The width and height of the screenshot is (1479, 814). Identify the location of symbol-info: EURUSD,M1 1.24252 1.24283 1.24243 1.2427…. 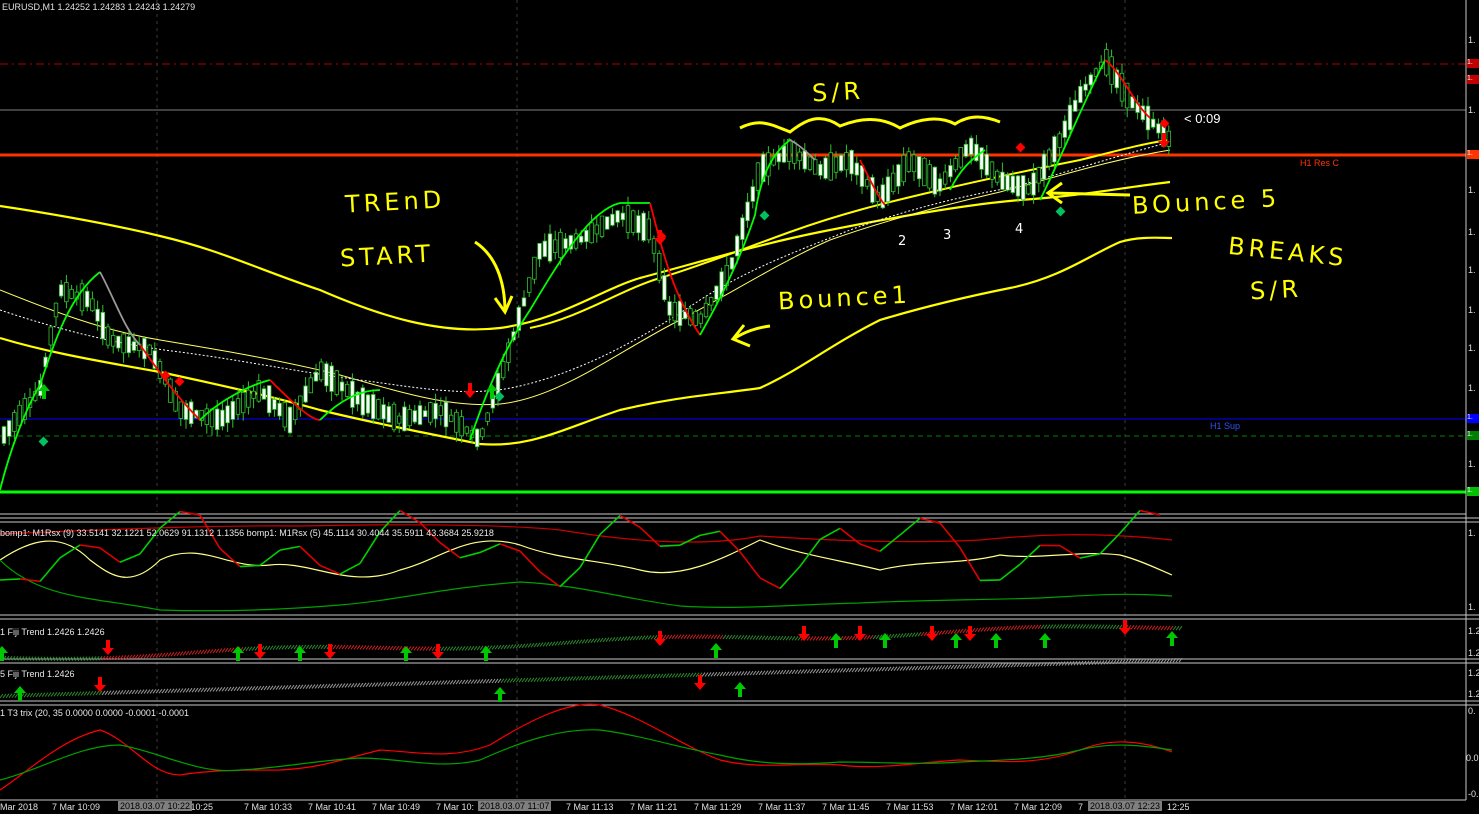
(99, 7).